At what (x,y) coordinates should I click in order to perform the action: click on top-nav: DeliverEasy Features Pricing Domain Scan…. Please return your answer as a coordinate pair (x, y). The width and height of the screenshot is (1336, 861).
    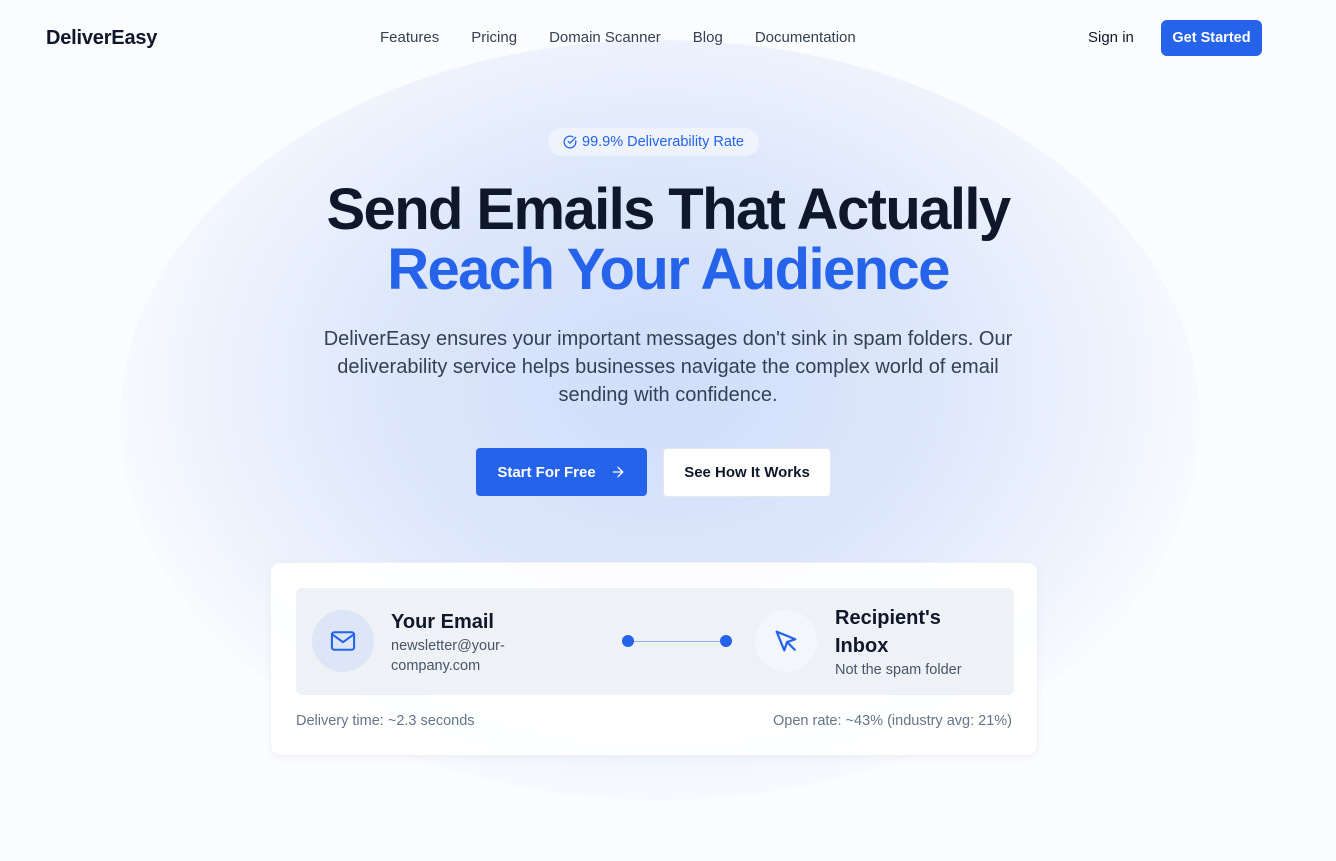
    Looking at the image, I should click on (668, 38).